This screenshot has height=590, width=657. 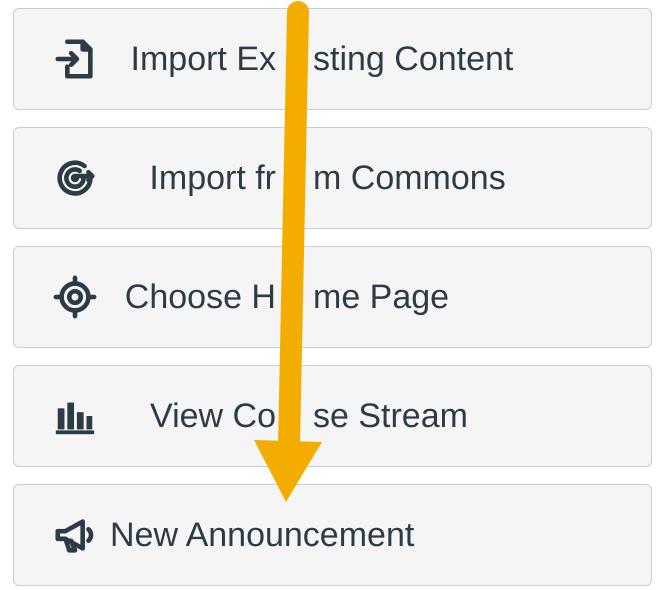 I want to click on button-label: View Co, so click(x=212, y=416).